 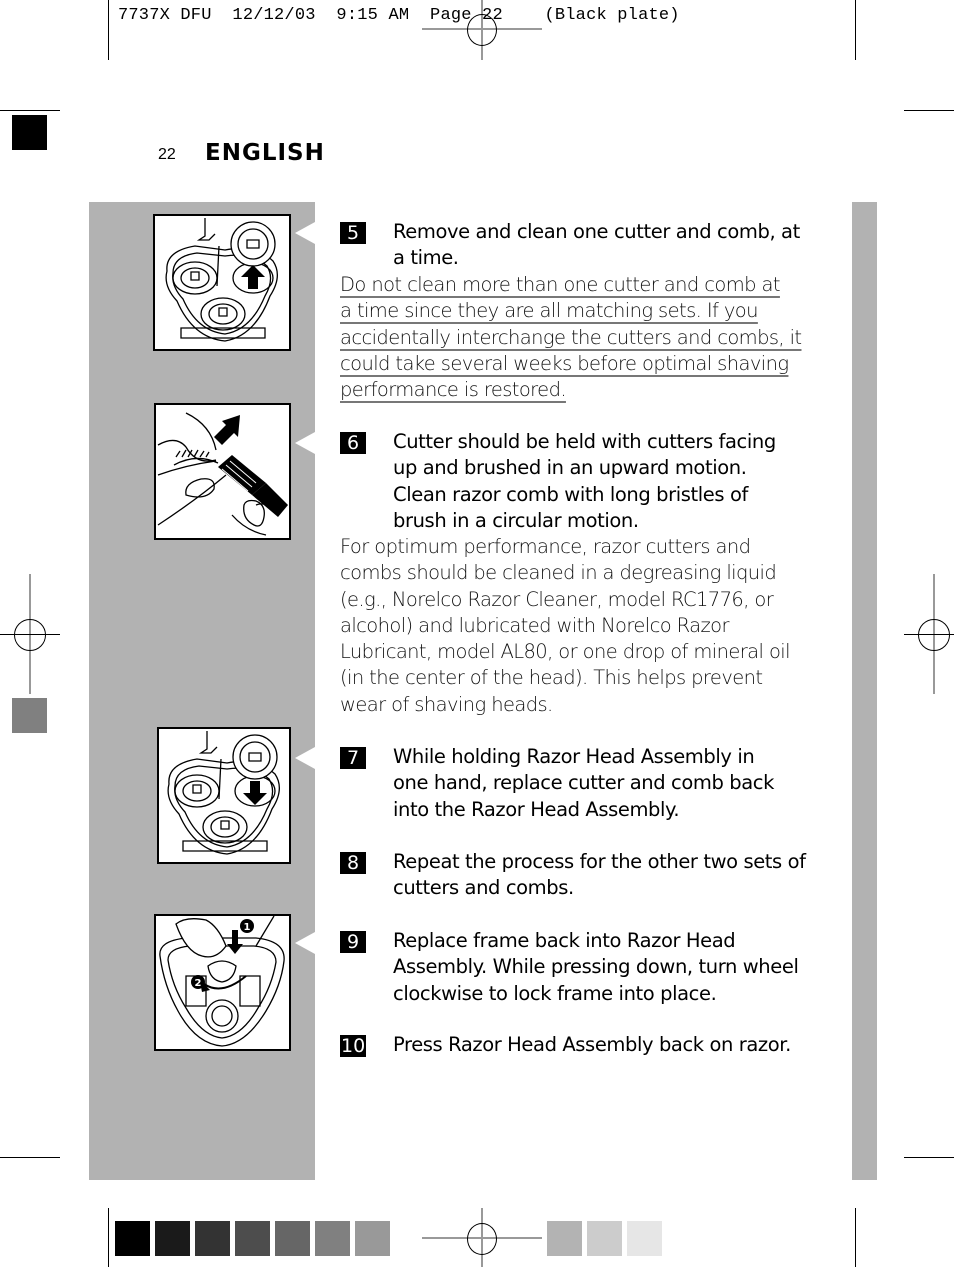 What do you see at coordinates (353, 443) in the screenshot?
I see `step-number: 6` at bounding box center [353, 443].